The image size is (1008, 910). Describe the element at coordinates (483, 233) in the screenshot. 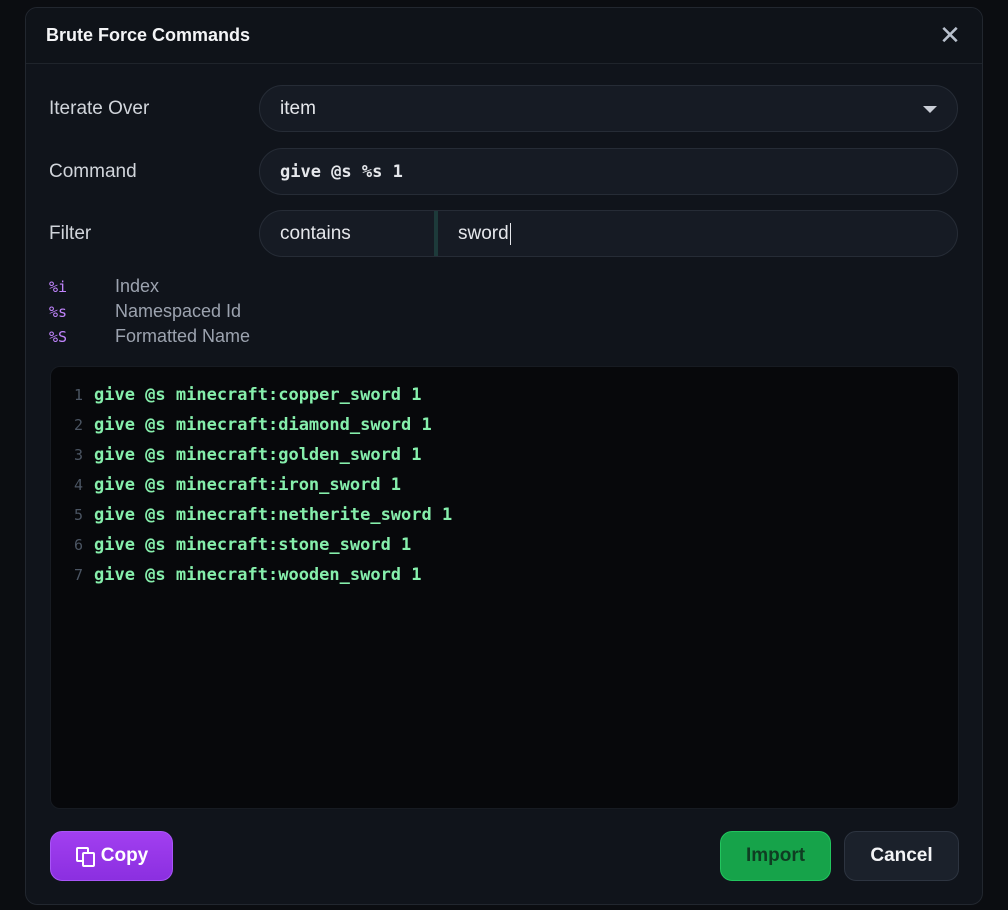

I see `filter-value: sword` at that location.